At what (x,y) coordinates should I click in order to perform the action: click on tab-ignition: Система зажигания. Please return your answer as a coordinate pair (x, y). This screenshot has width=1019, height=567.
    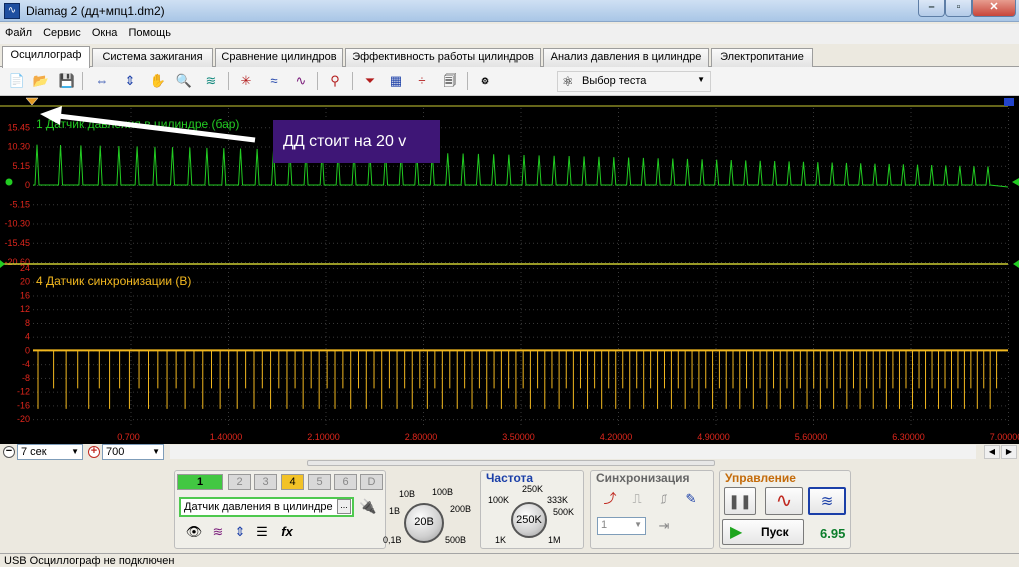
    Looking at the image, I should click on (152, 57).